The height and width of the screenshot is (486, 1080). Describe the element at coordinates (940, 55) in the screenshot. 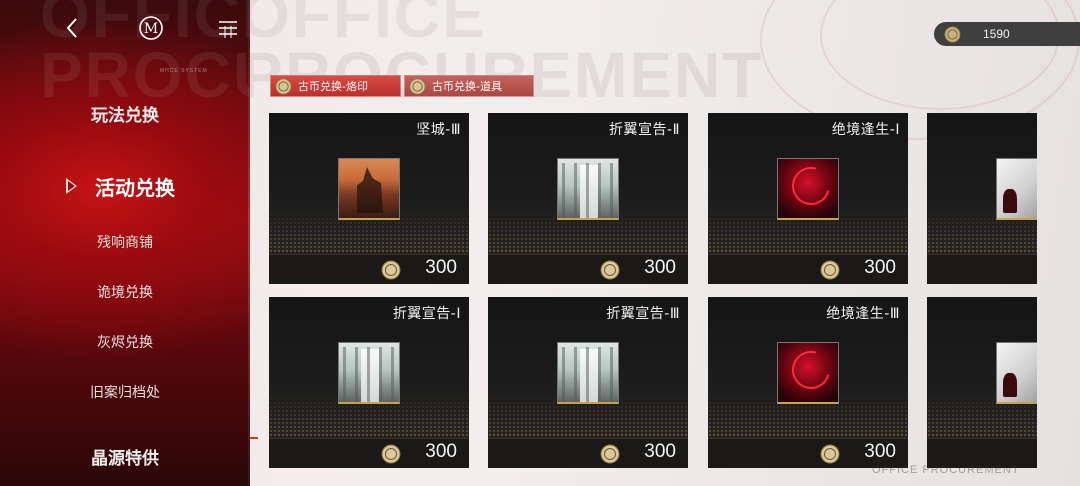

I see `seal-decoration-inner` at that location.